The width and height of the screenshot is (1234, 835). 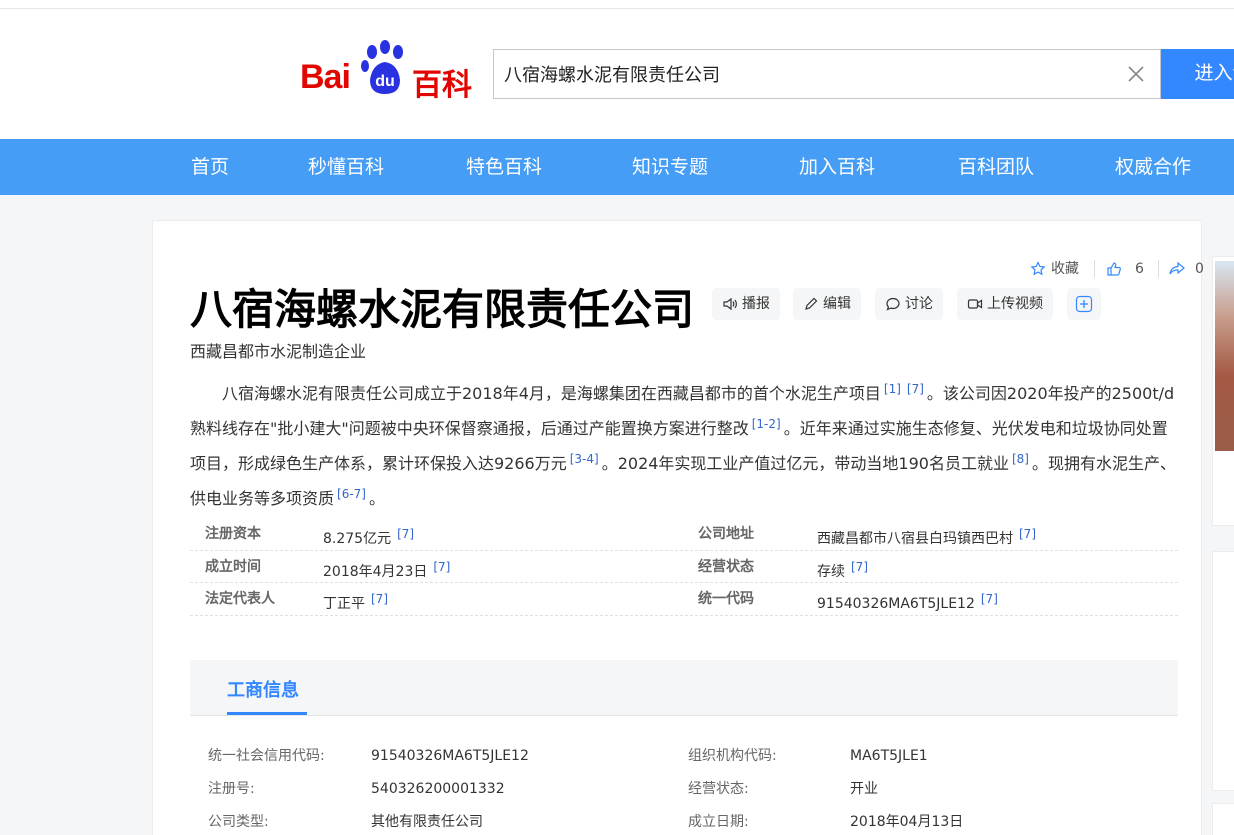 What do you see at coordinates (718, 822) in the screenshot?
I see `business-label: 成立日期:` at bounding box center [718, 822].